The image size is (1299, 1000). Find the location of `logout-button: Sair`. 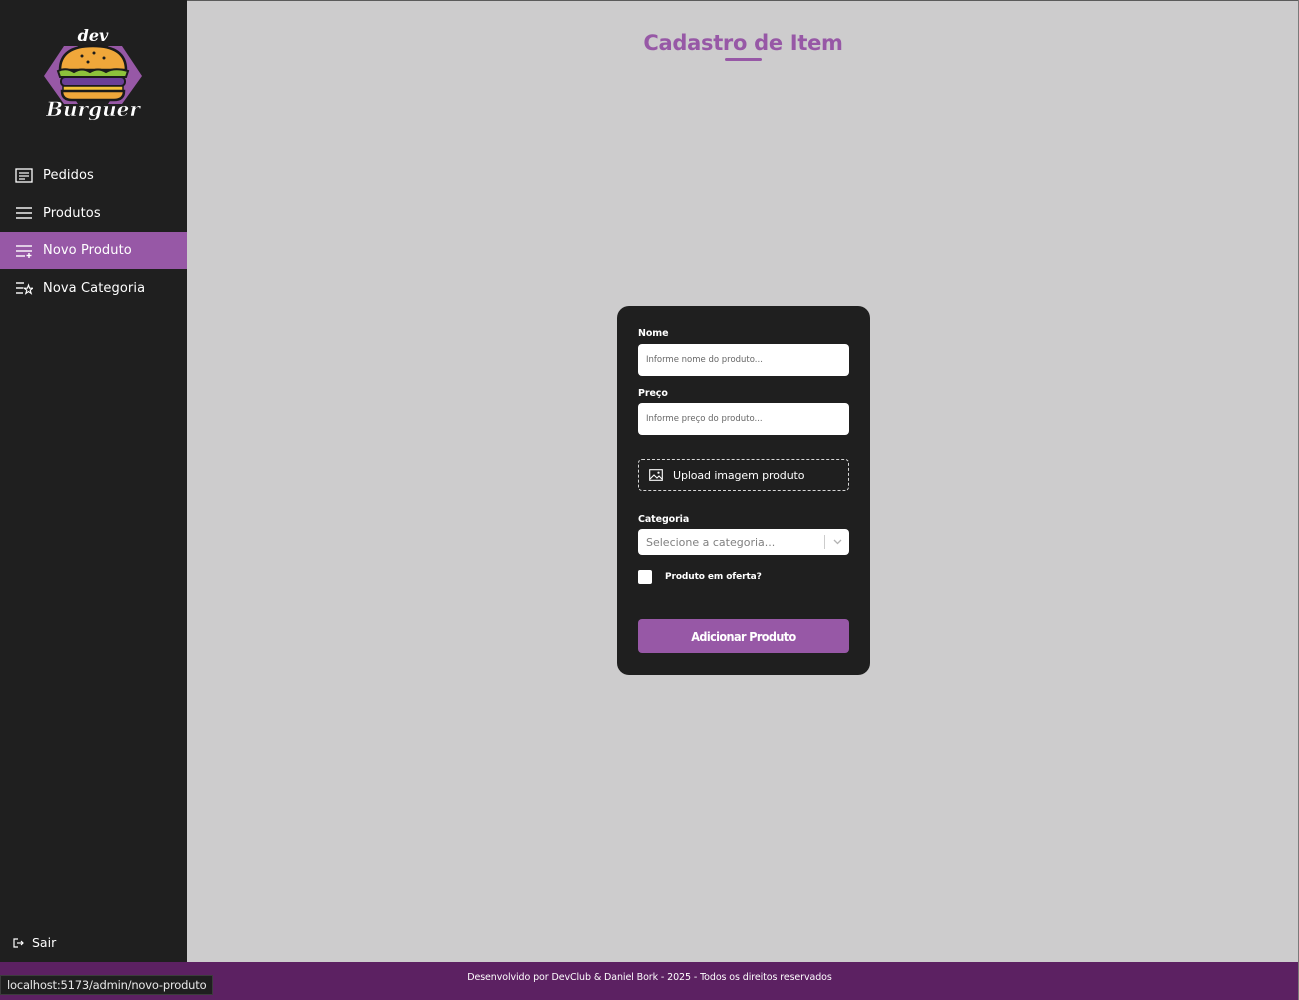

logout-button: Sair is located at coordinates (34, 942).